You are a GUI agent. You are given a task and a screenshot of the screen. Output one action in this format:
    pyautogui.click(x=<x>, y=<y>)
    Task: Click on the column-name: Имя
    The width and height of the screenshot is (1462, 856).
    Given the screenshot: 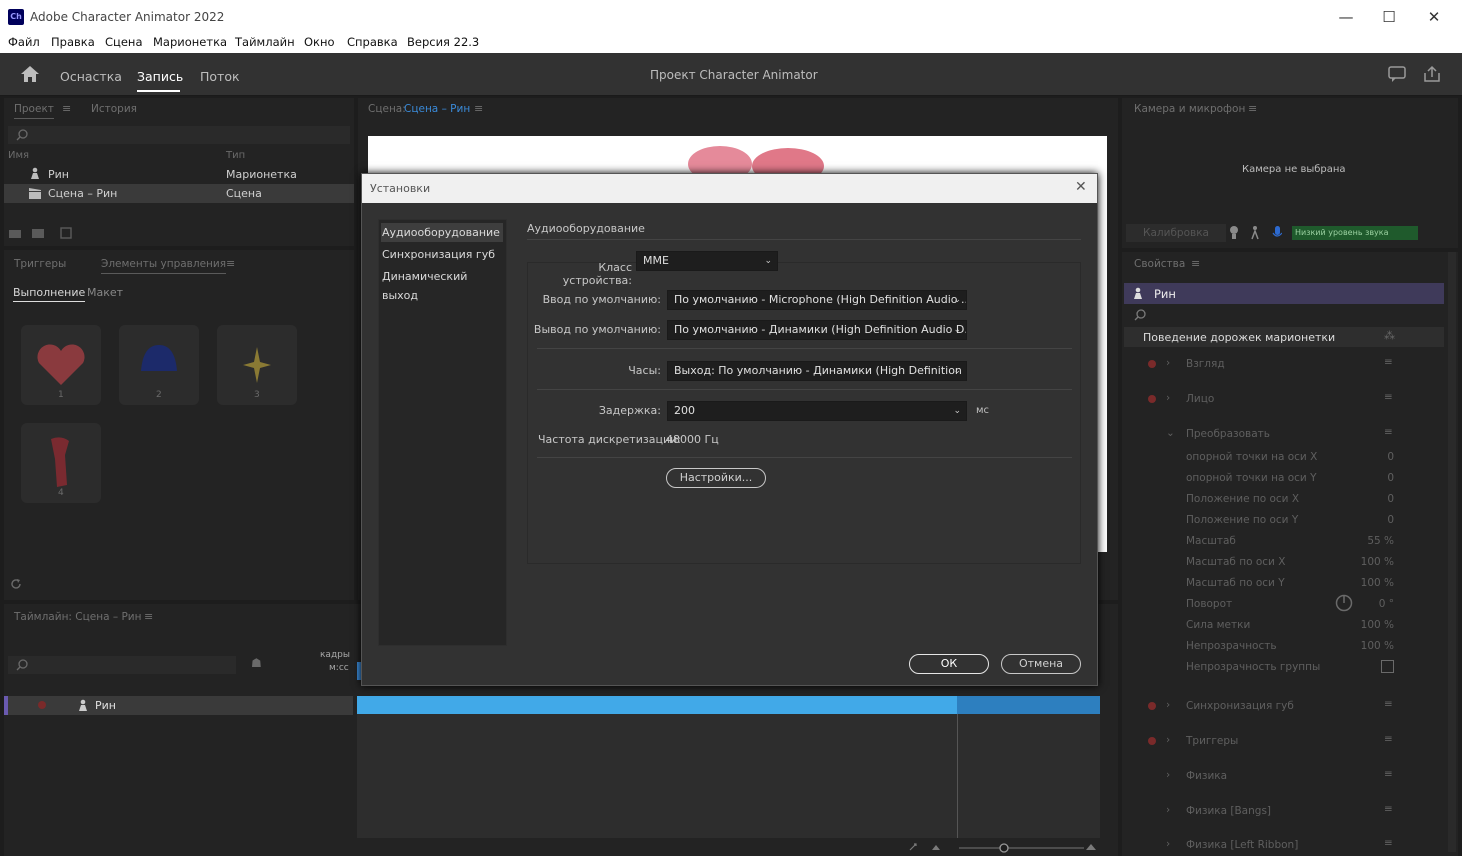 What is the action you would take?
    pyautogui.click(x=18, y=155)
    